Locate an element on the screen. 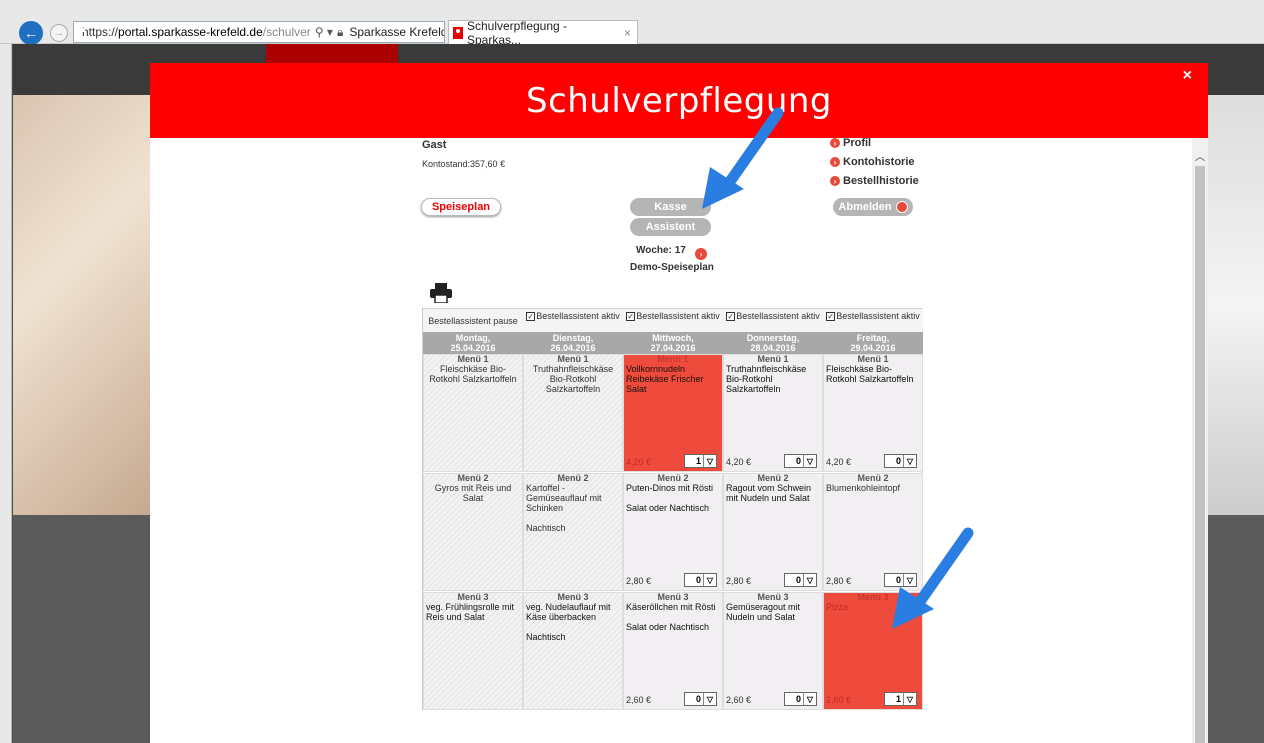 This screenshot has width=1264, height=743. day-header: Freitag, 29.04.2016 is located at coordinates (873, 343).